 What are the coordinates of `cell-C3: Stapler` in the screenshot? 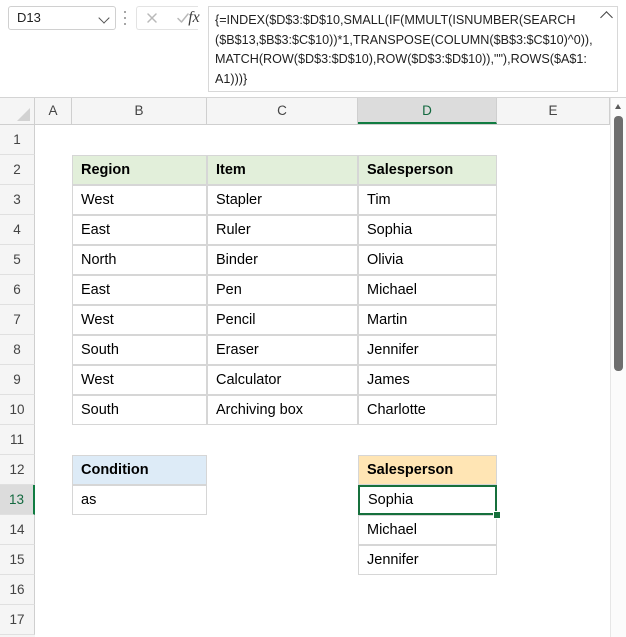 It's located at (282, 200).